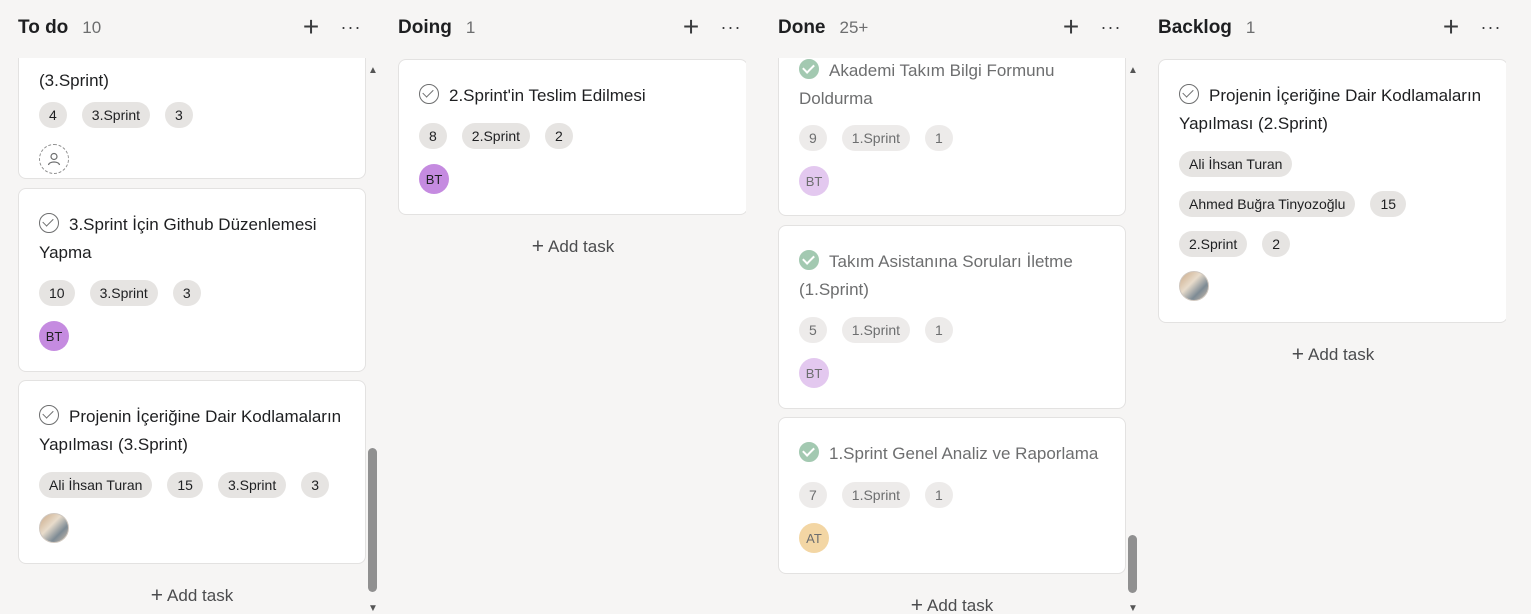 The width and height of the screenshot is (1531, 614). I want to click on task-fields: 10 3.Sprint 3, so click(127, 293).